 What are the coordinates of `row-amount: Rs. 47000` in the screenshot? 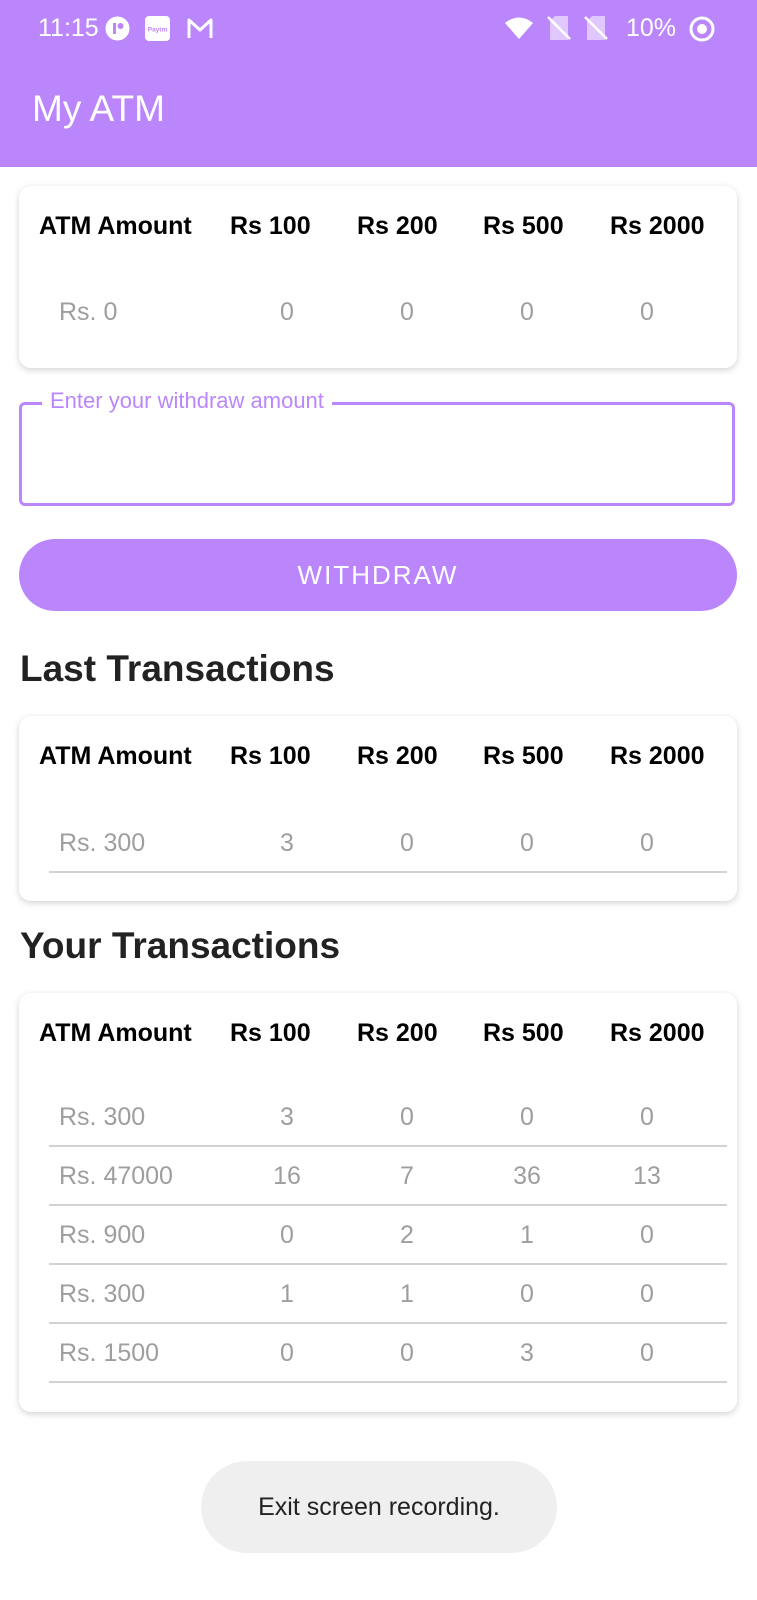 It's located at (116, 1176).